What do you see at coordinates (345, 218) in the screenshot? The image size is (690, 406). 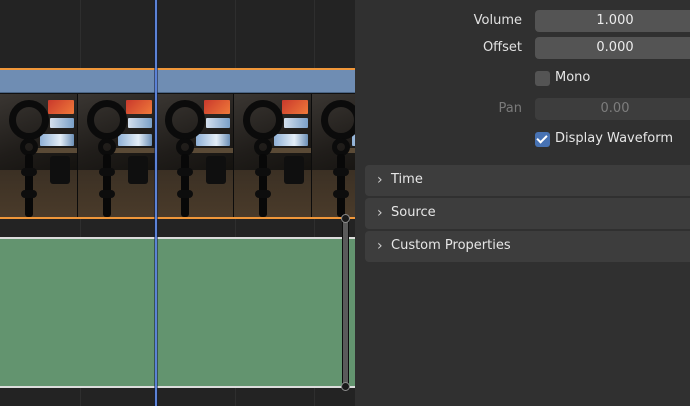 I see `strip-handle-top-knob` at bounding box center [345, 218].